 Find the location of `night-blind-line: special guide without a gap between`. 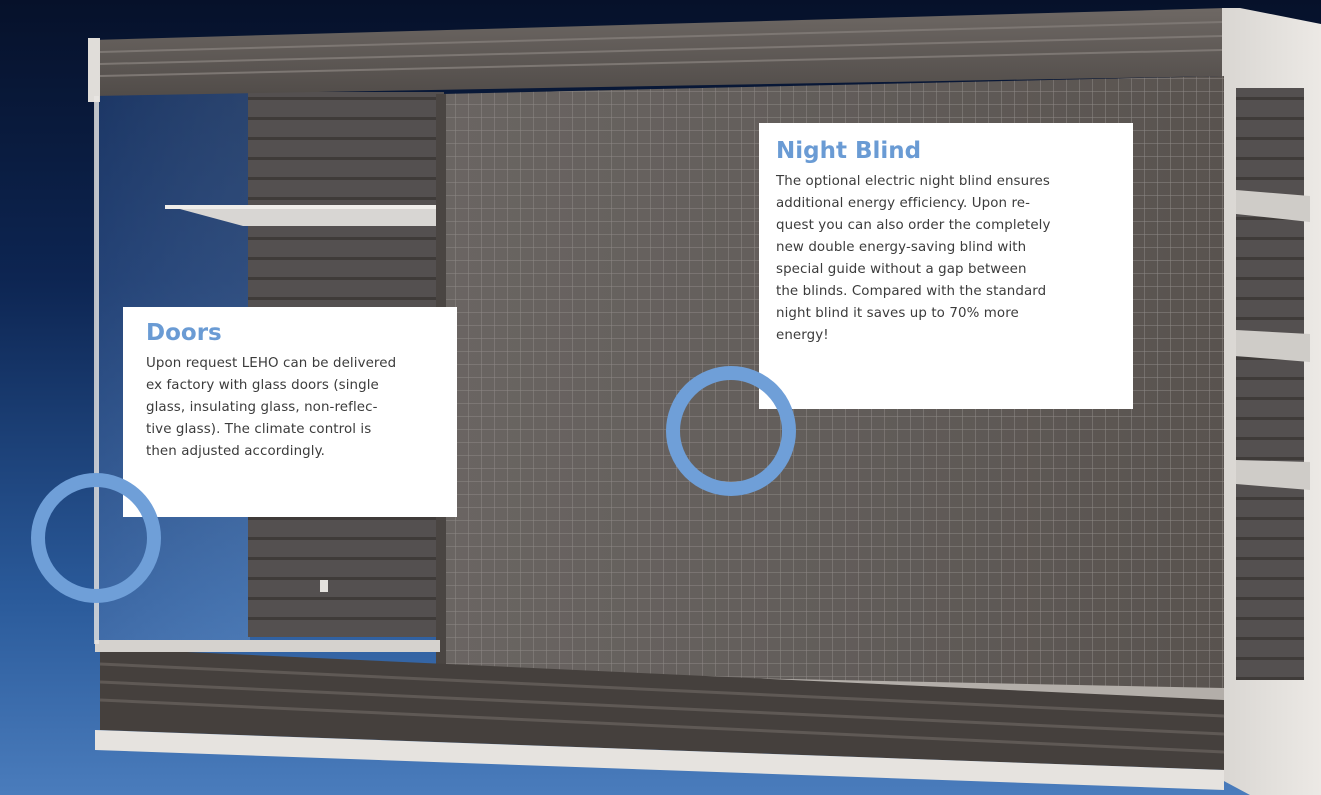

night-blind-line: special guide without a gap between is located at coordinates (901, 269).